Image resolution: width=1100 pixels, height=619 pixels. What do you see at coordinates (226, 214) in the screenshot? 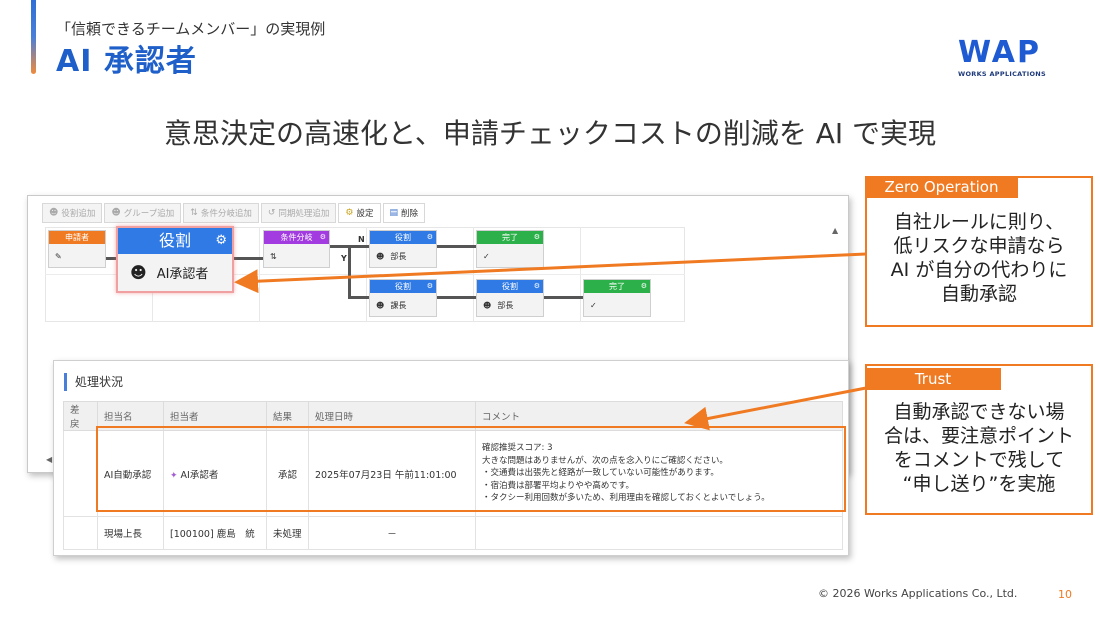
I see `add-condition-label: 条件分岐追加` at bounding box center [226, 214].